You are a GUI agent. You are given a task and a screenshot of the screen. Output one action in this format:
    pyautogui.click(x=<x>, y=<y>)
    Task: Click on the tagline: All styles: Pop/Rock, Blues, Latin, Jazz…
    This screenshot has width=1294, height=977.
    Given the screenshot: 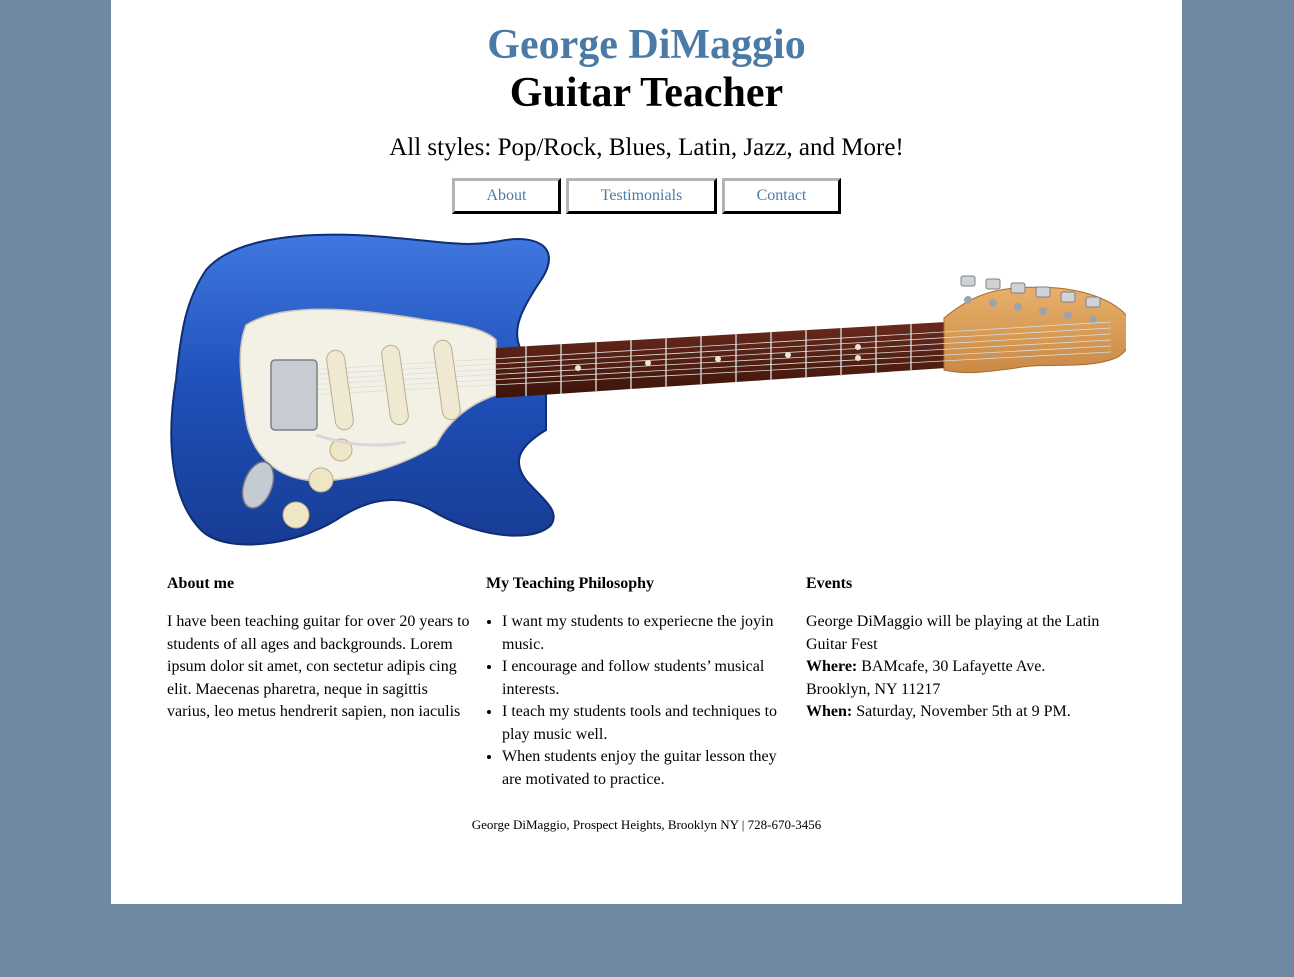 What is the action you would take?
    pyautogui.click(x=646, y=147)
    